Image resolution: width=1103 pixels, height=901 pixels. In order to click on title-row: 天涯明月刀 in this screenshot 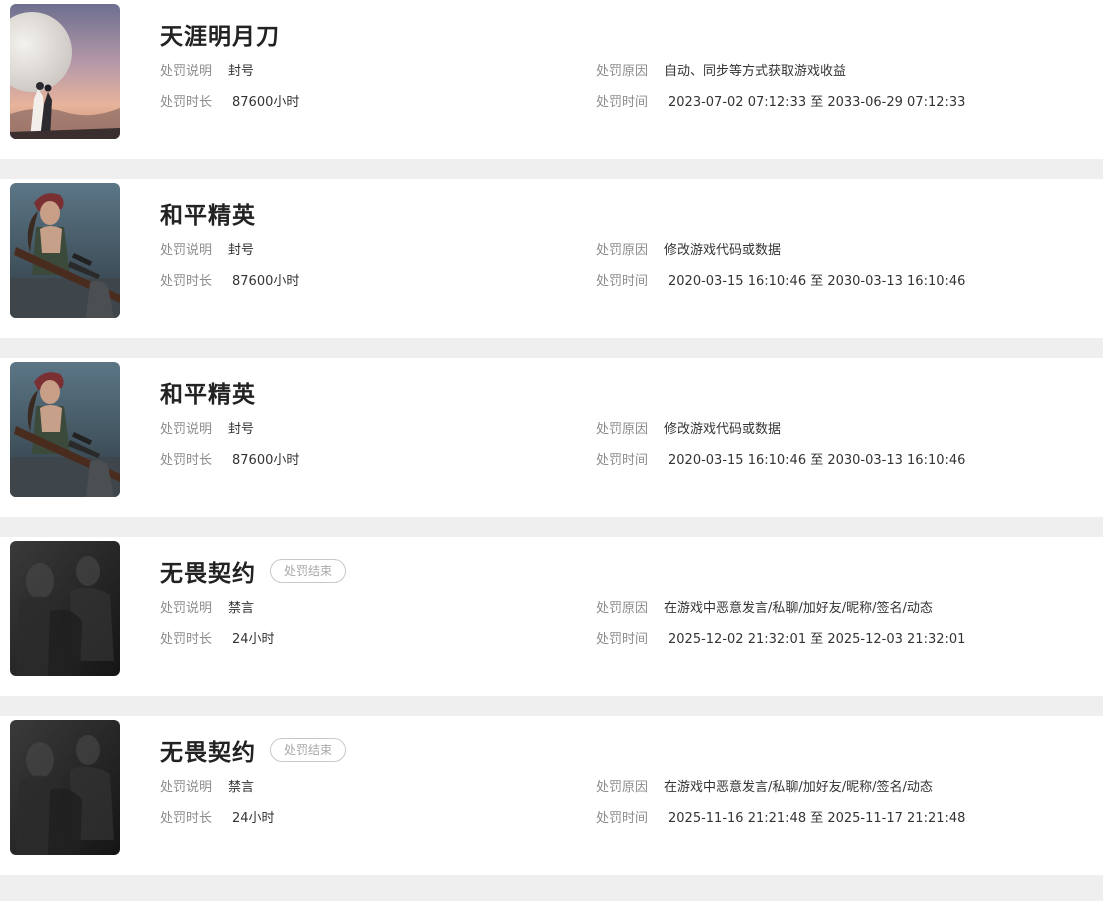, I will do `click(220, 34)`.